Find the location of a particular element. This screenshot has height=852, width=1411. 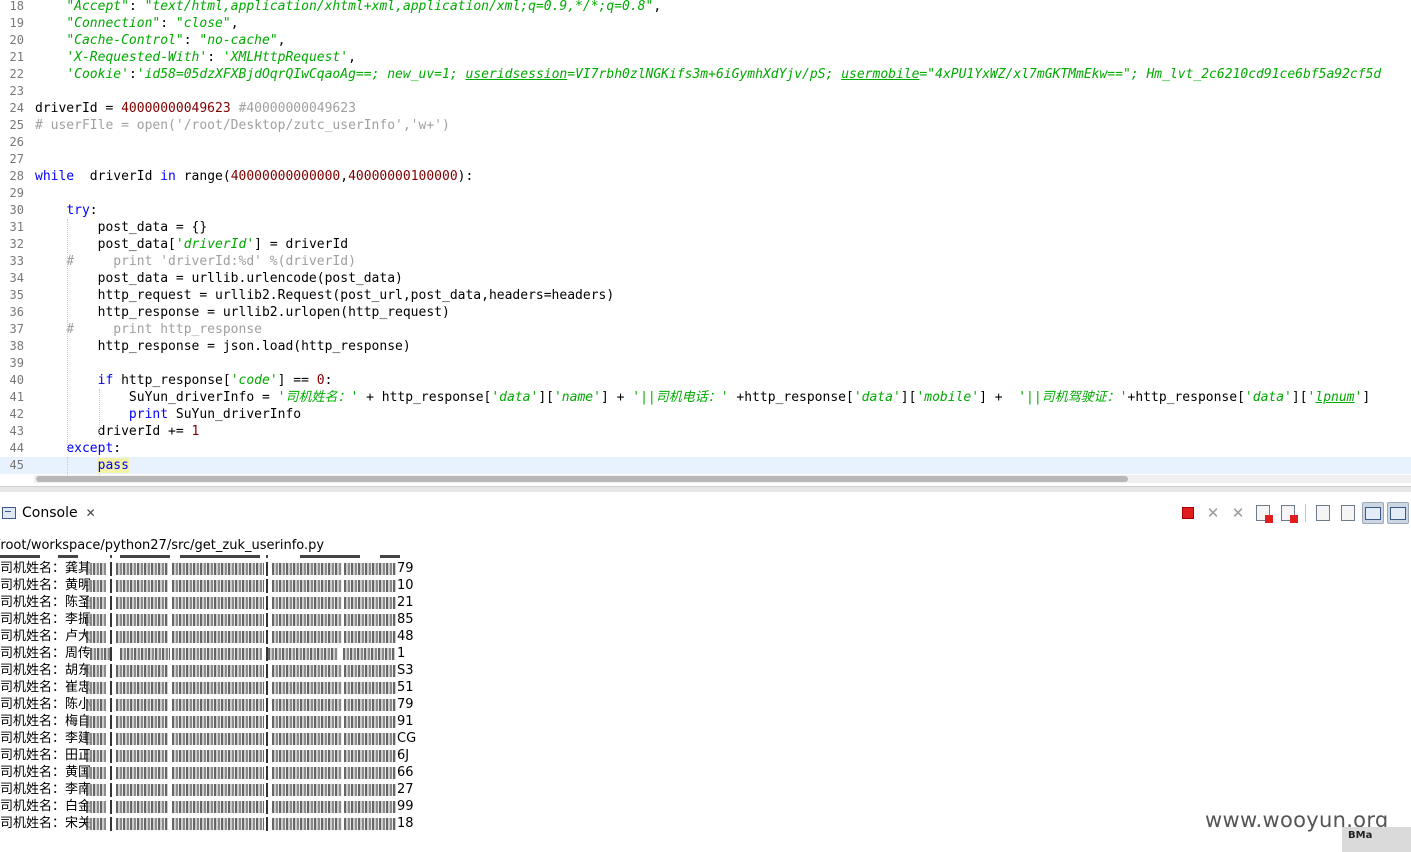

show-on-stderr-button is located at coordinates (1398, 513).